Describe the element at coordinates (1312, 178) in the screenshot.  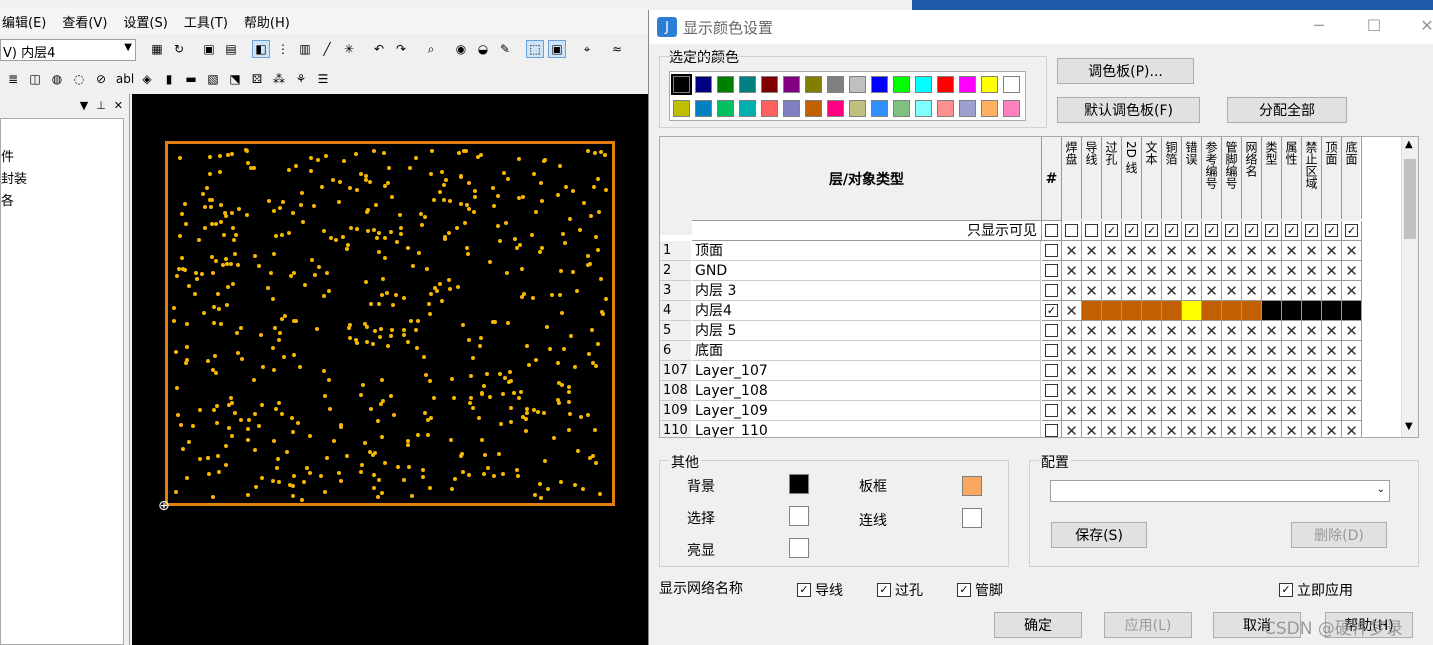
I see `column-header: 禁止区域` at that location.